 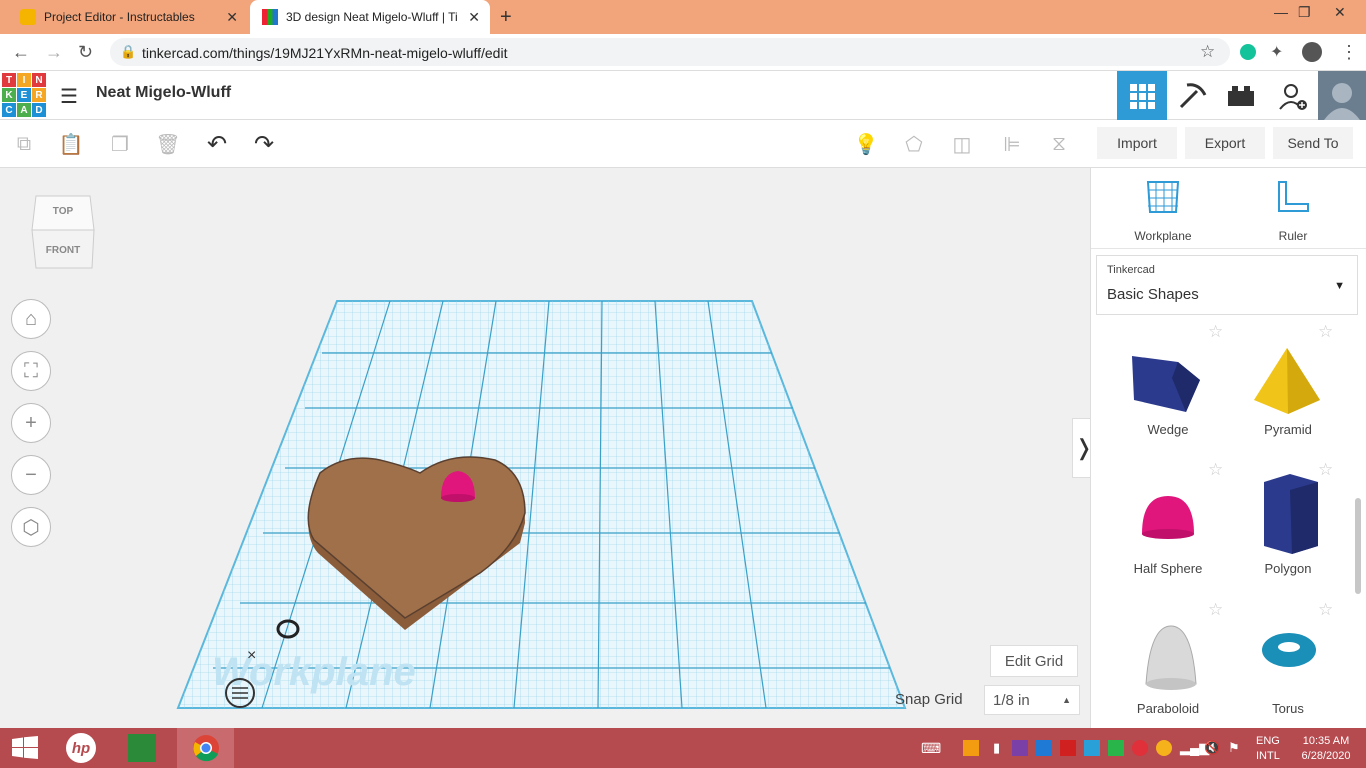 I want to click on mirror-icon: ⧖, so click(x=1059, y=144).